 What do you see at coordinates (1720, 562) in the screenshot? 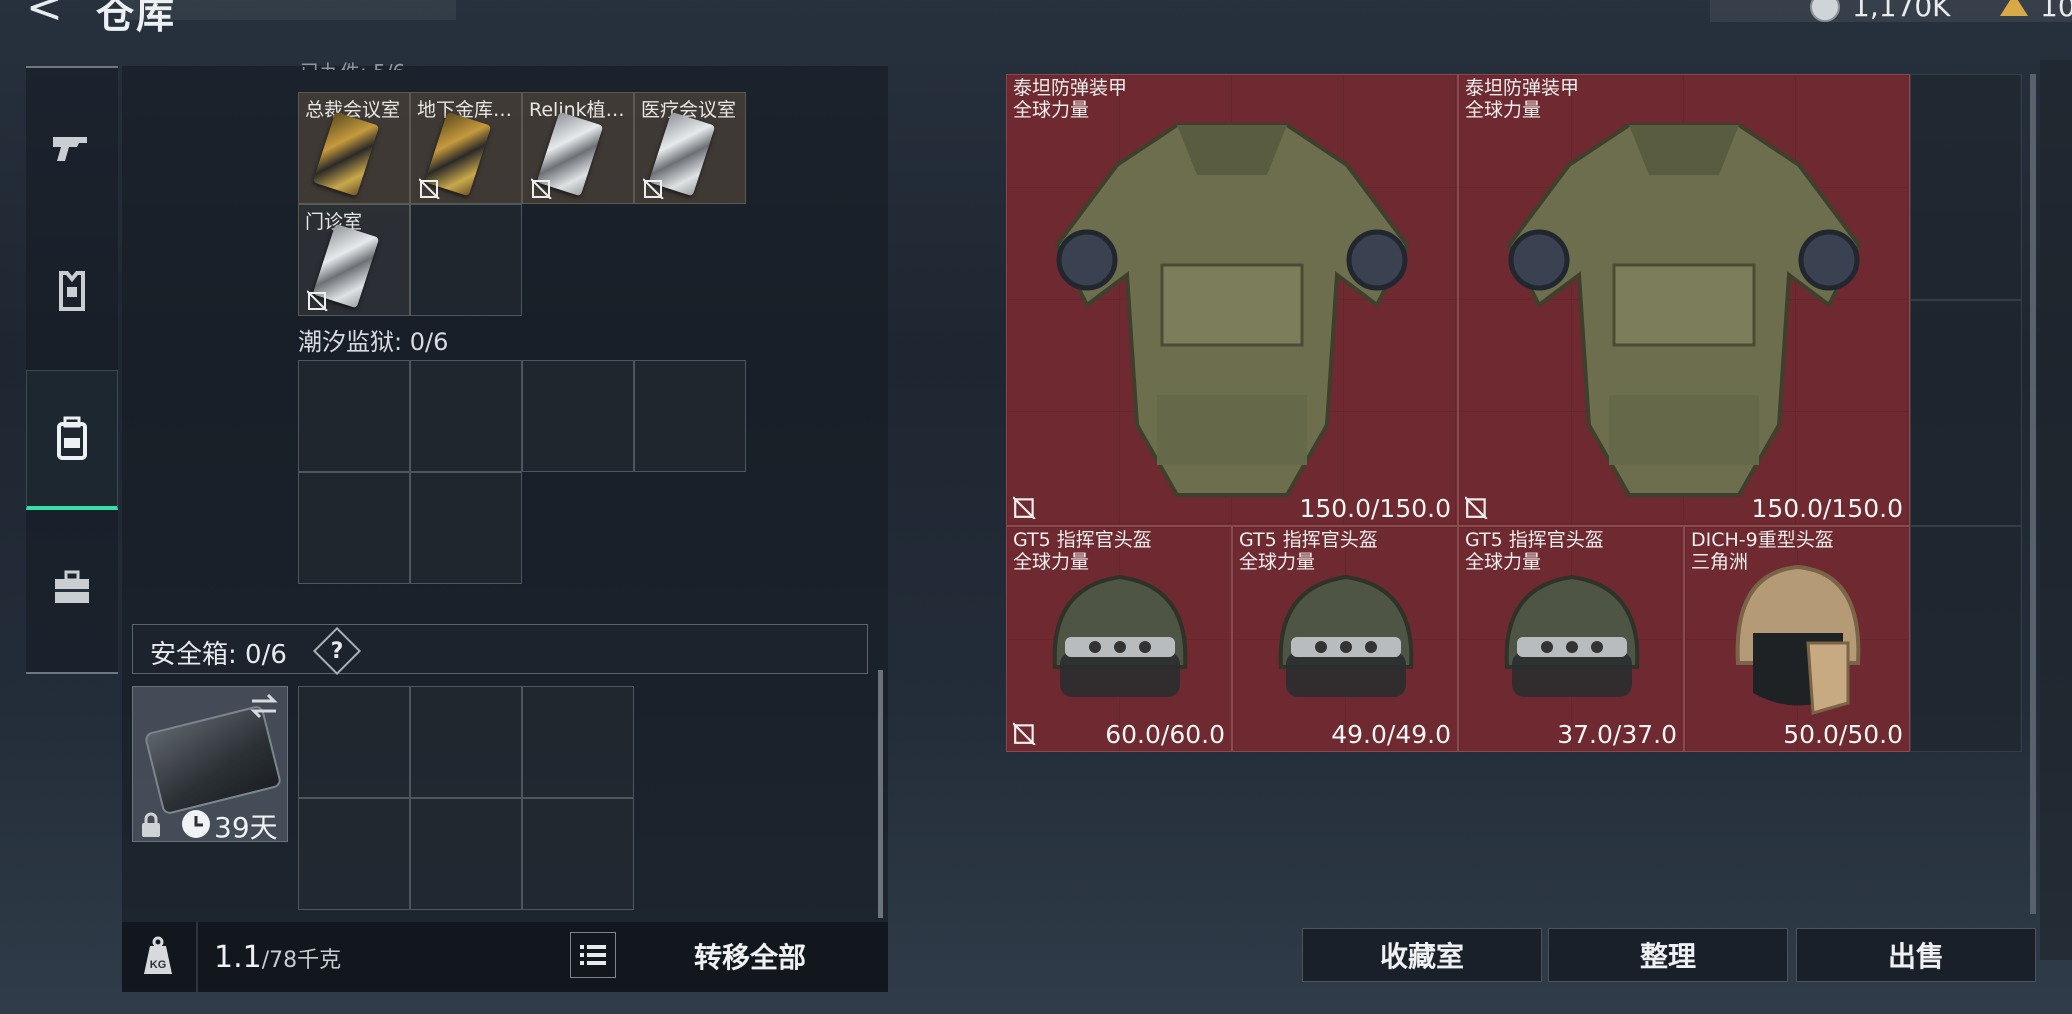
I see `item-faction: 三角洲` at bounding box center [1720, 562].